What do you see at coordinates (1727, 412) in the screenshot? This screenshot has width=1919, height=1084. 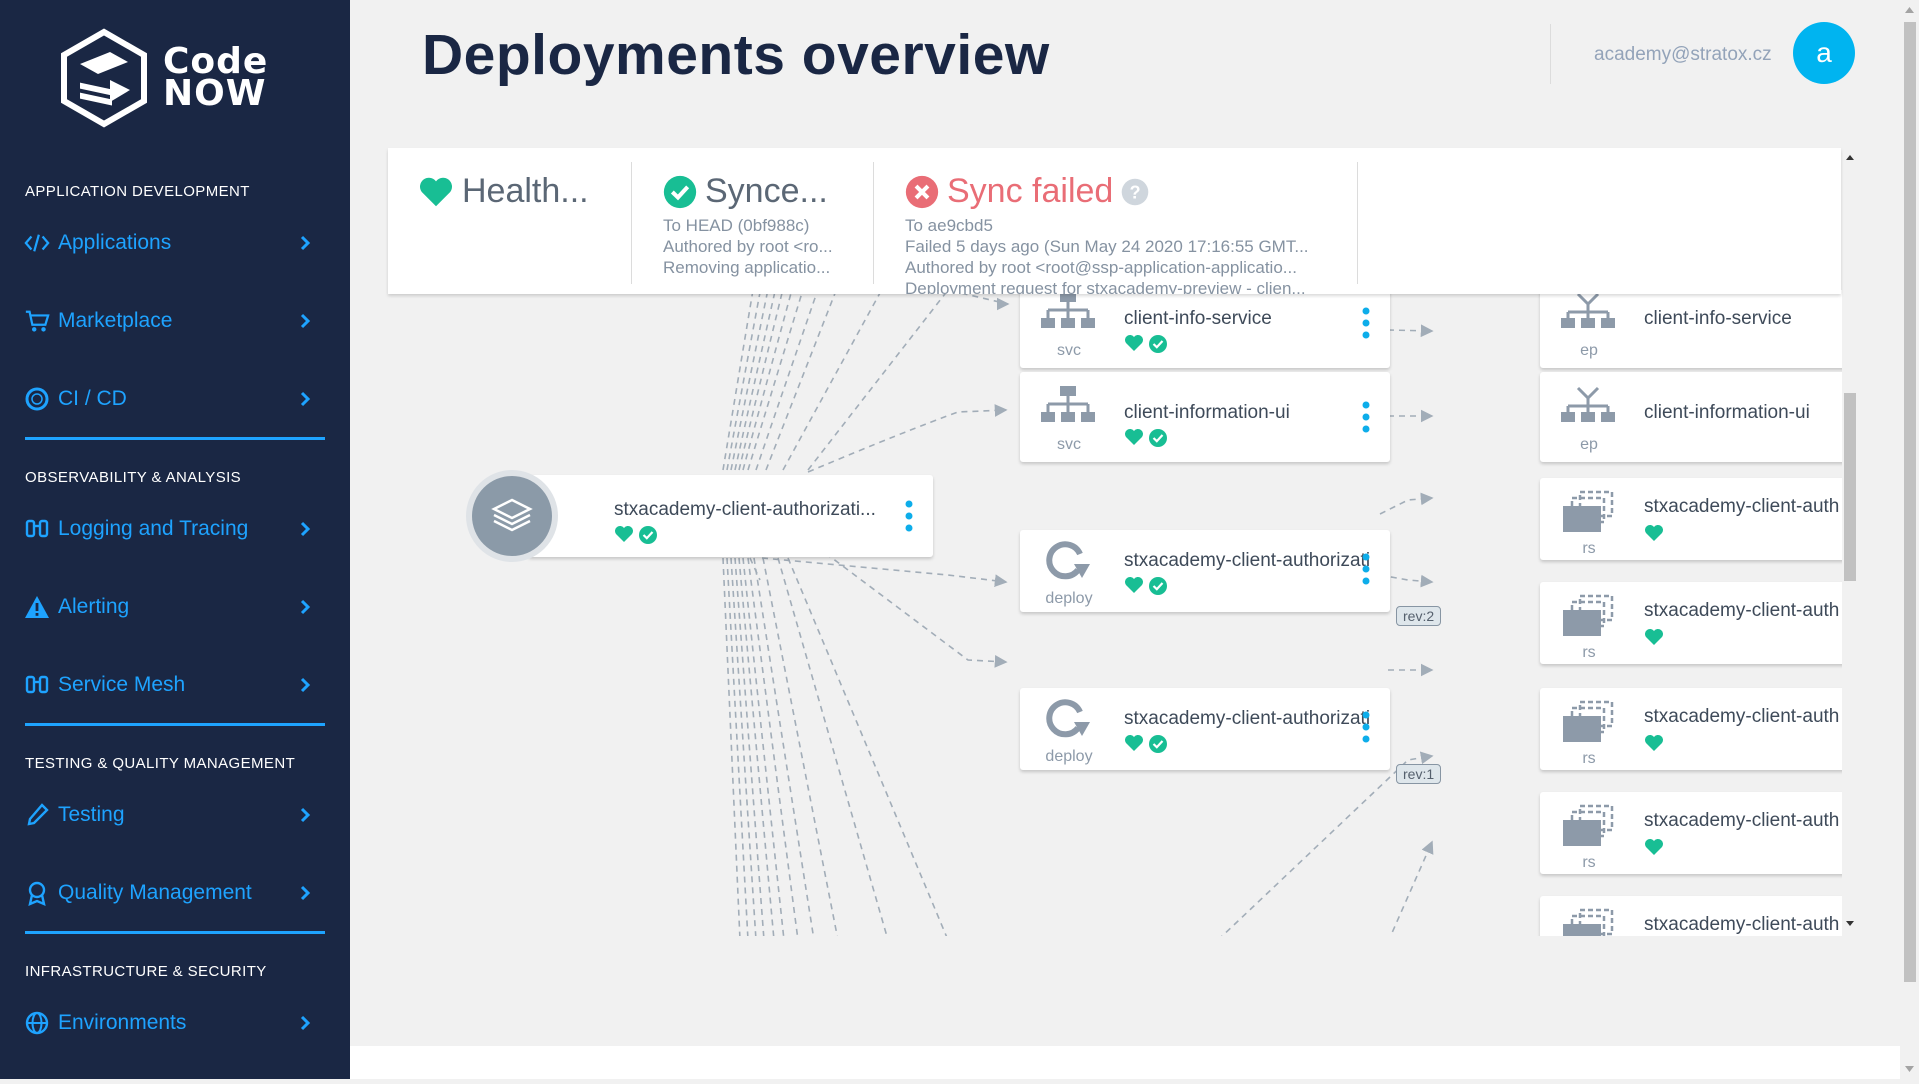 I see `node-label: client-information-ui` at bounding box center [1727, 412].